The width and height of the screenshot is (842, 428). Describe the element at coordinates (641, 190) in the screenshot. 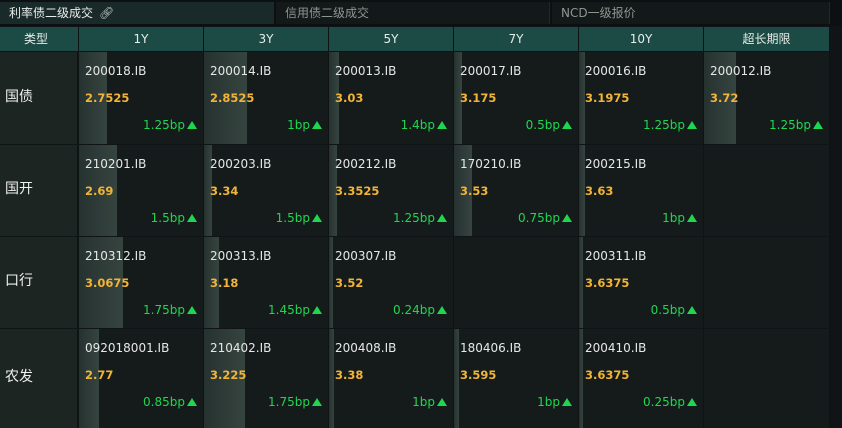

I see `quote-cell: 200215.IB 3.63 1bp` at that location.